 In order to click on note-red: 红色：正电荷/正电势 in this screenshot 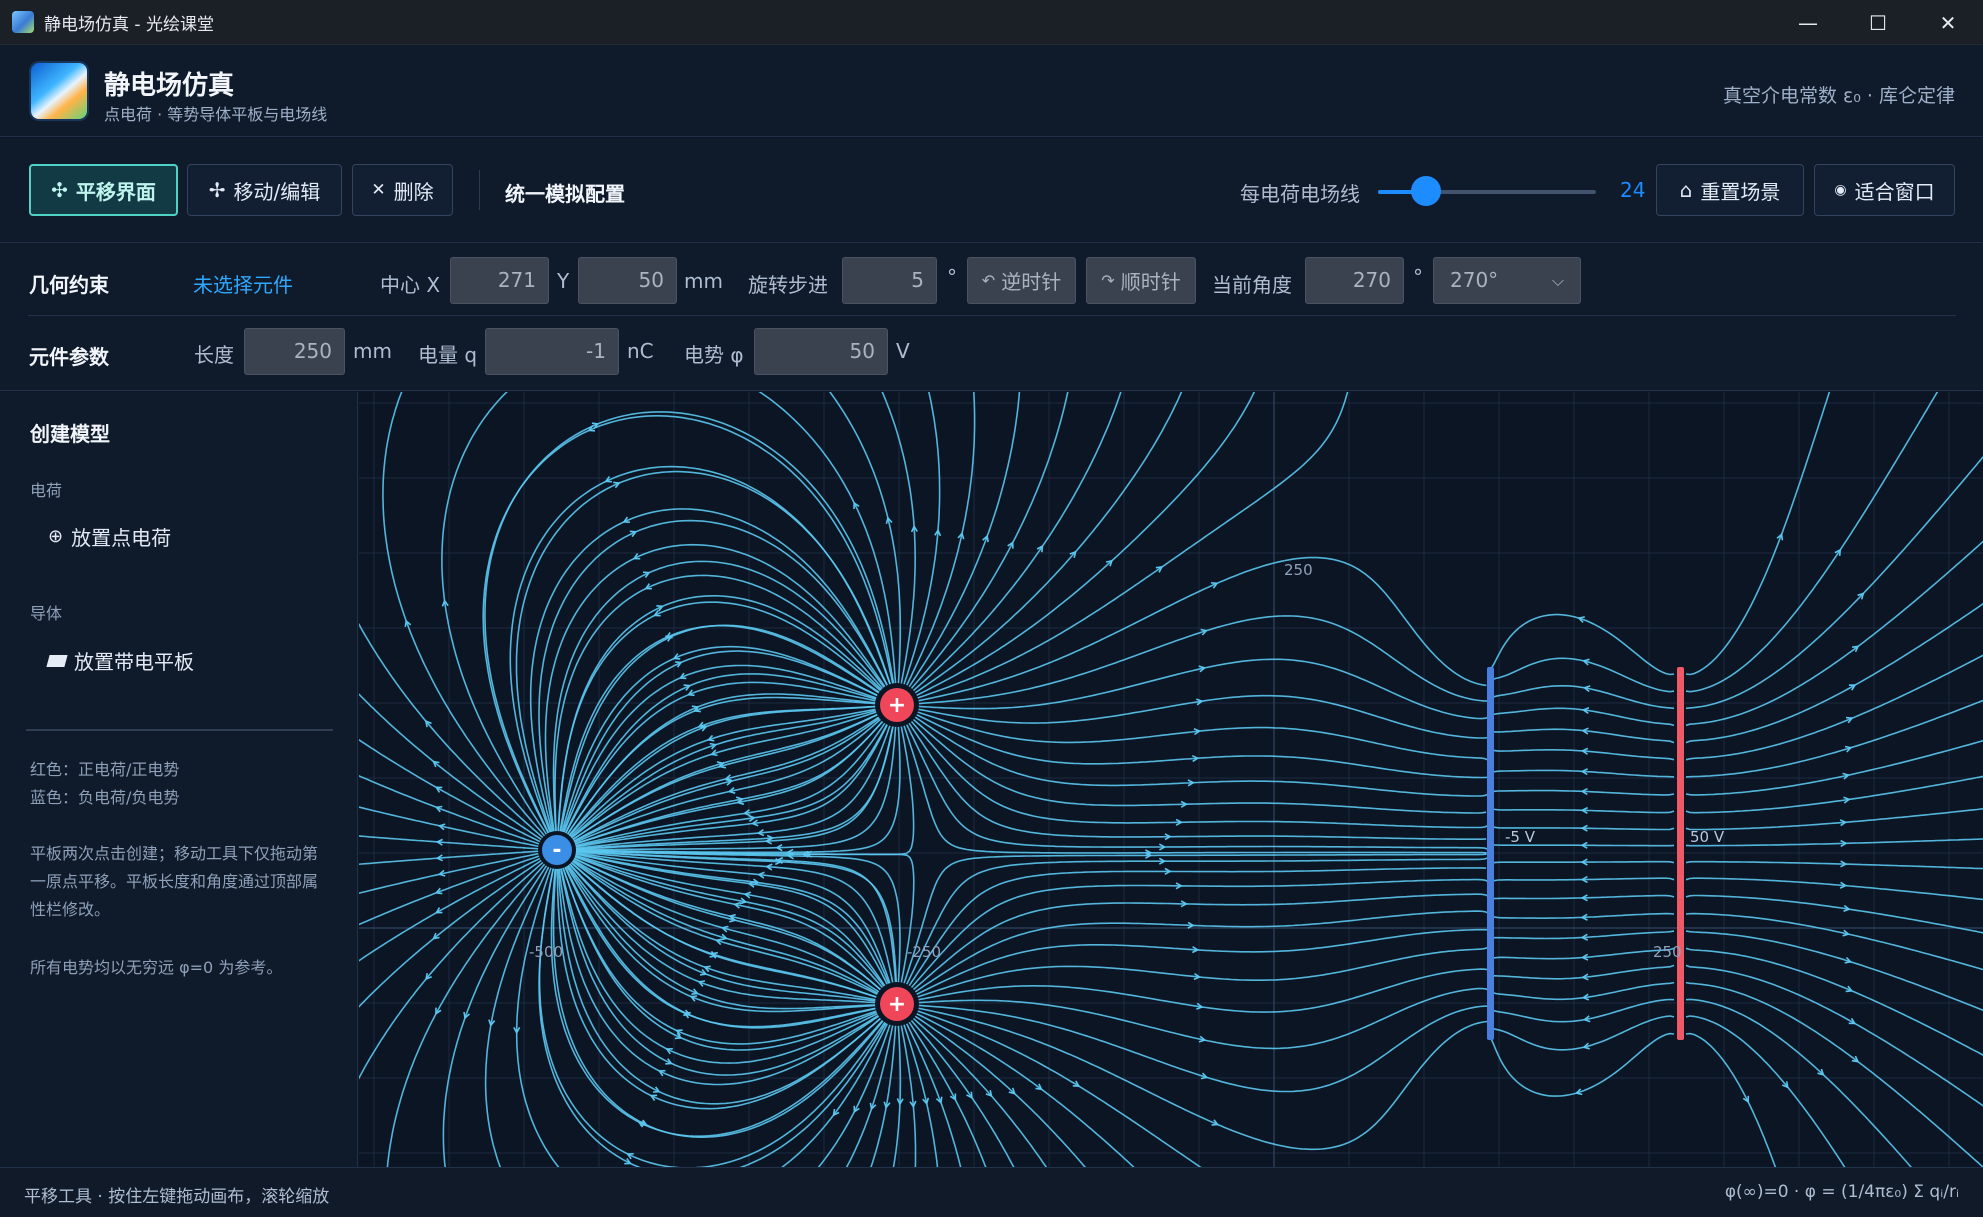, I will do `click(105, 769)`.